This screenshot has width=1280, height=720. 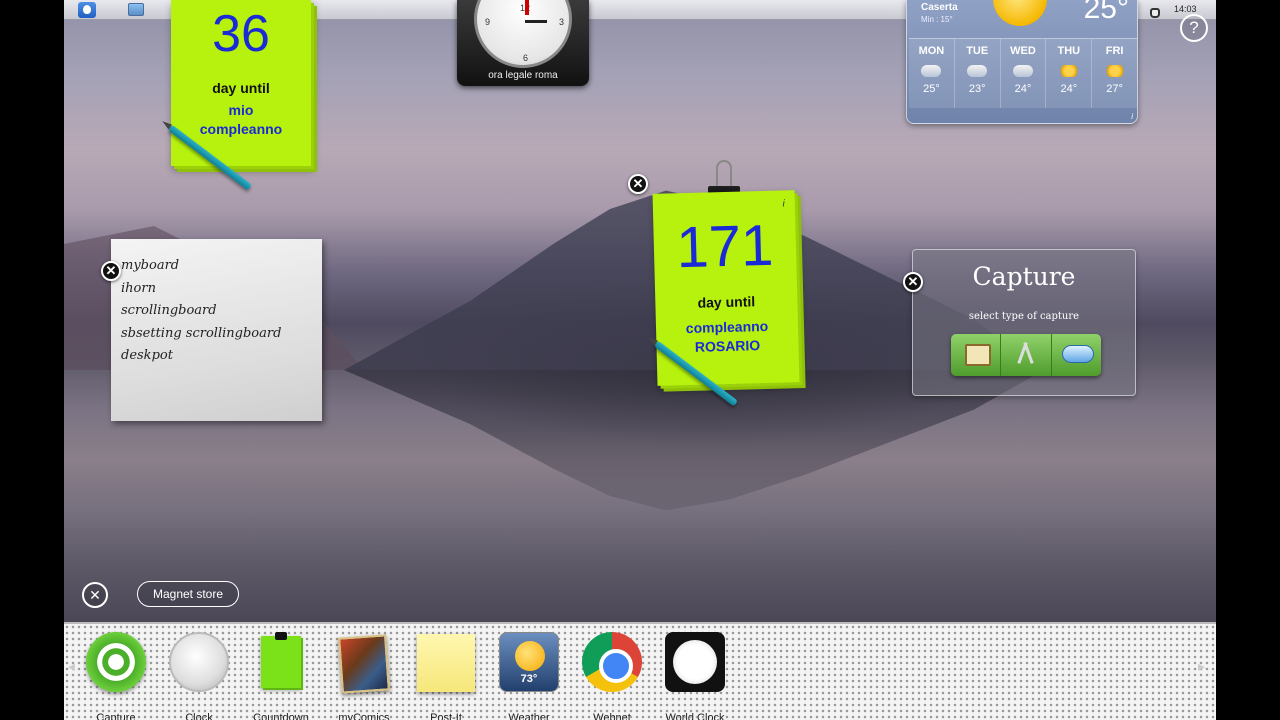 I want to click on clock-widget: 12 9 3 6 ora legale roma, so click(x=523, y=43).